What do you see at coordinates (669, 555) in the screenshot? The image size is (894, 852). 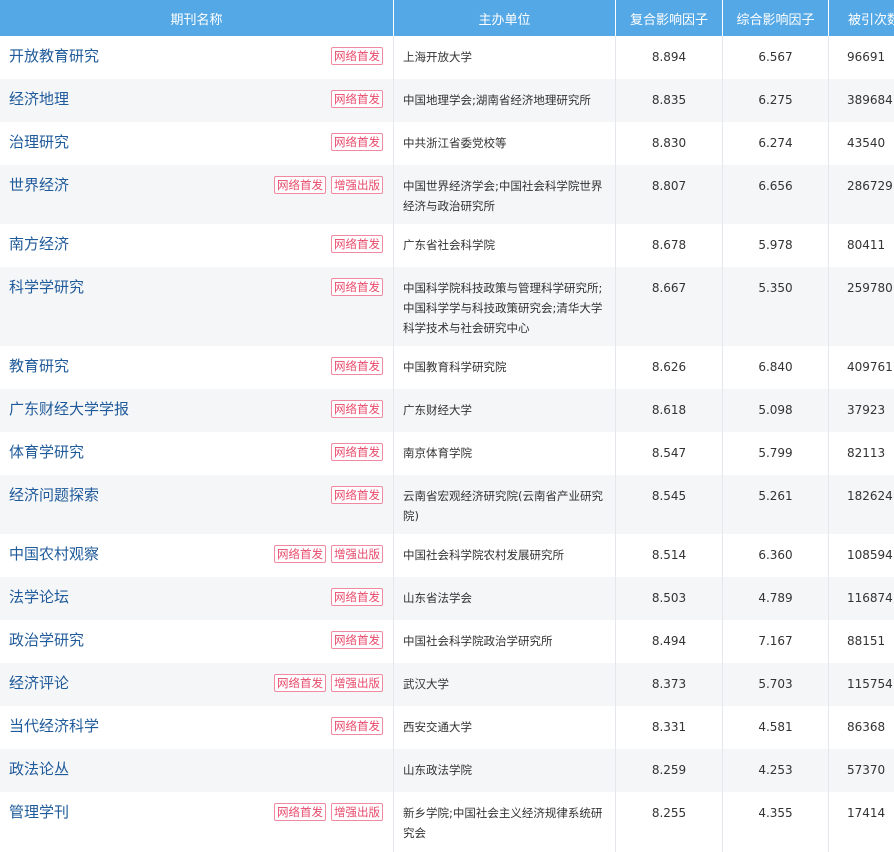 I see `composite-impact-factor: 8.514` at bounding box center [669, 555].